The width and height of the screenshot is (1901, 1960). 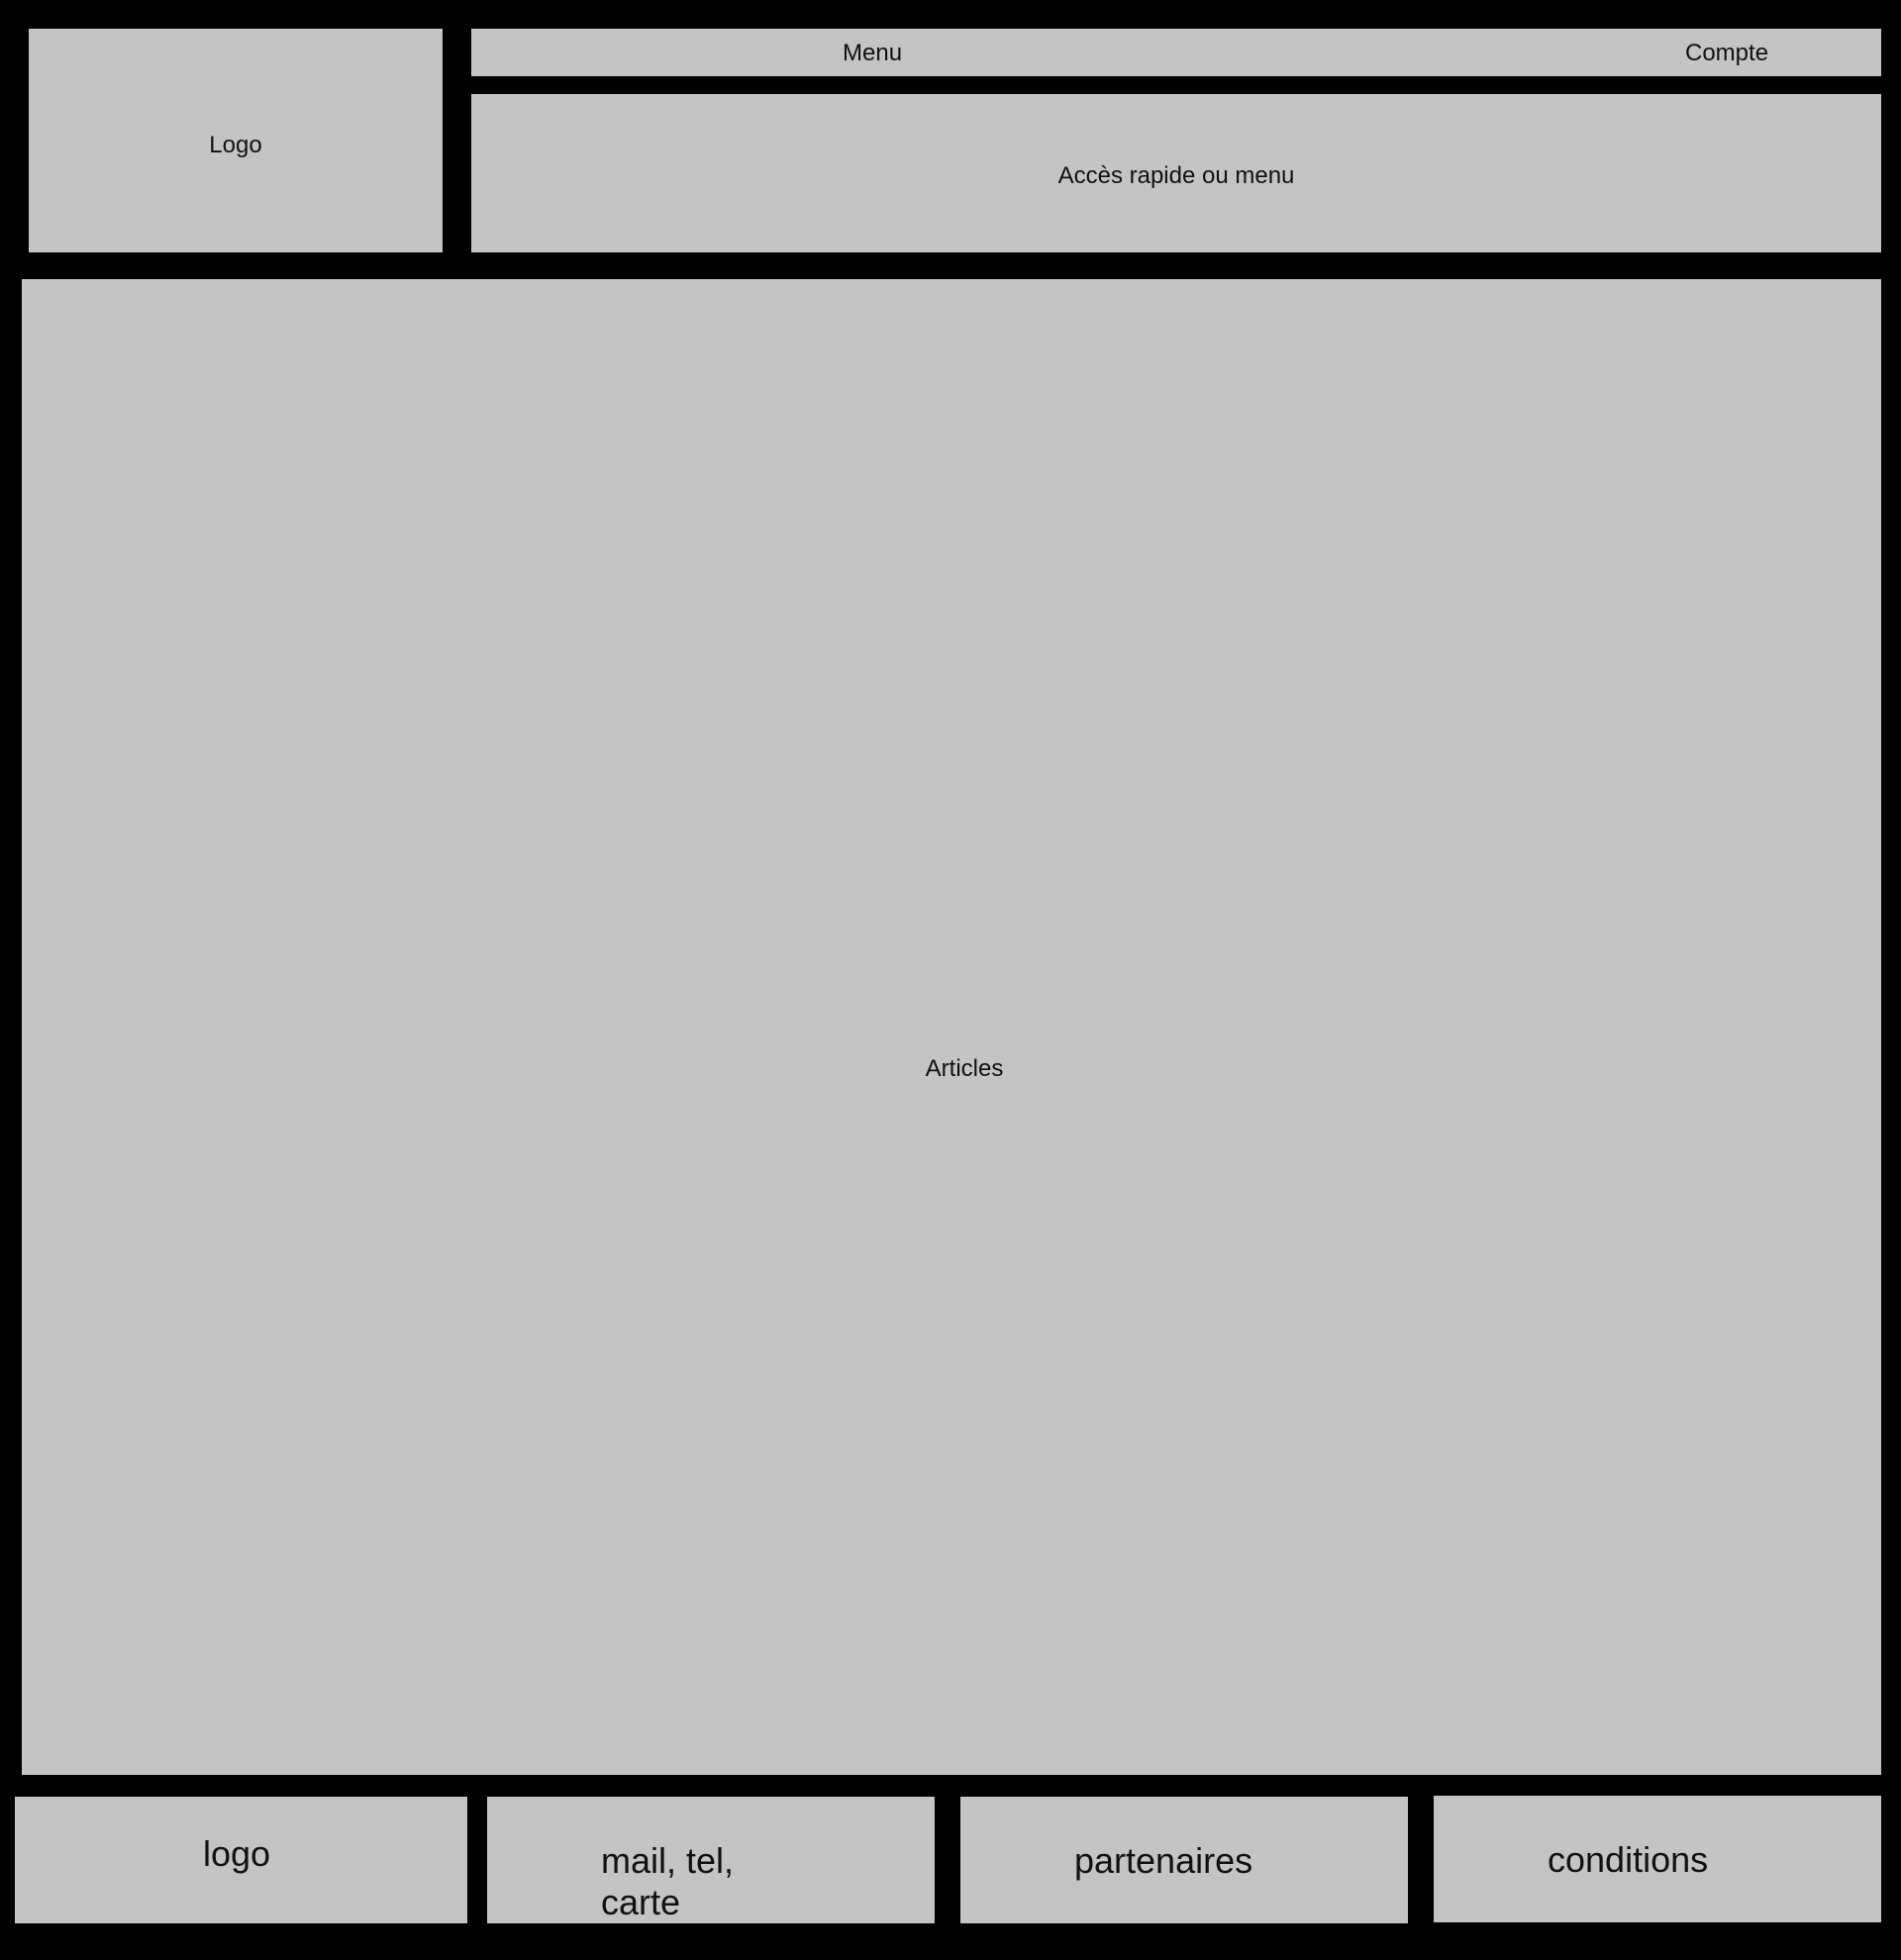 I want to click on footer-logo-label: logo, so click(x=237, y=1853).